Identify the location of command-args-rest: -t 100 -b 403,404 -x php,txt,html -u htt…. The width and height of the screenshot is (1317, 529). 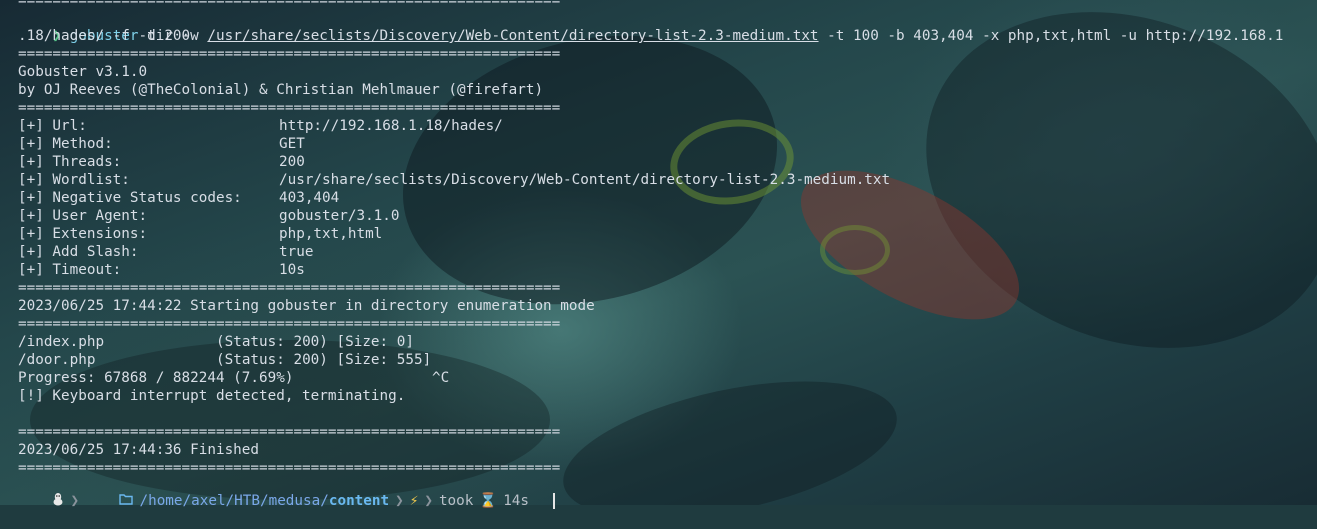
(1051, 36).